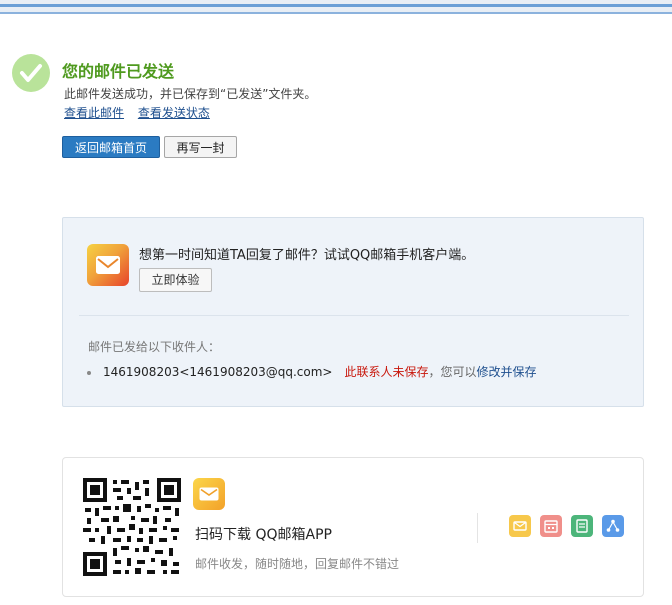  Describe the element at coordinates (118, 71) in the screenshot. I see `page-title: 您的邮件已发送` at that location.